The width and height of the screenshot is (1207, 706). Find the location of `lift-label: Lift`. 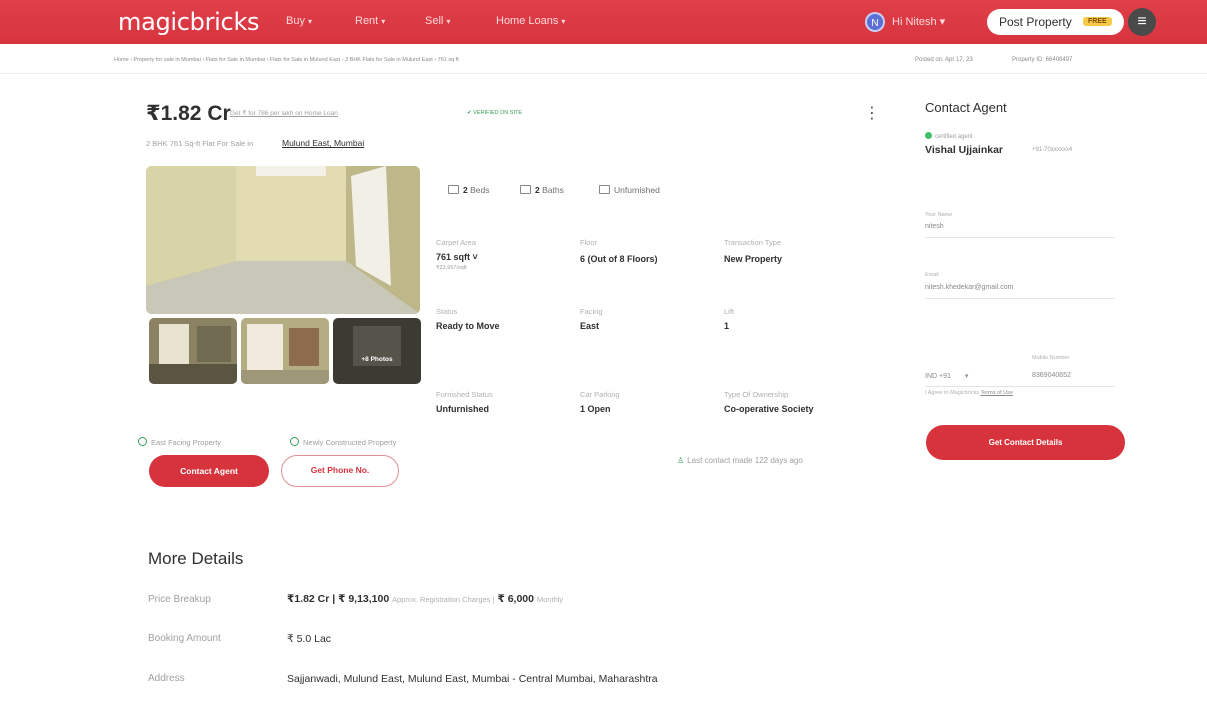

lift-label: Lift is located at coordinates (729, 311).